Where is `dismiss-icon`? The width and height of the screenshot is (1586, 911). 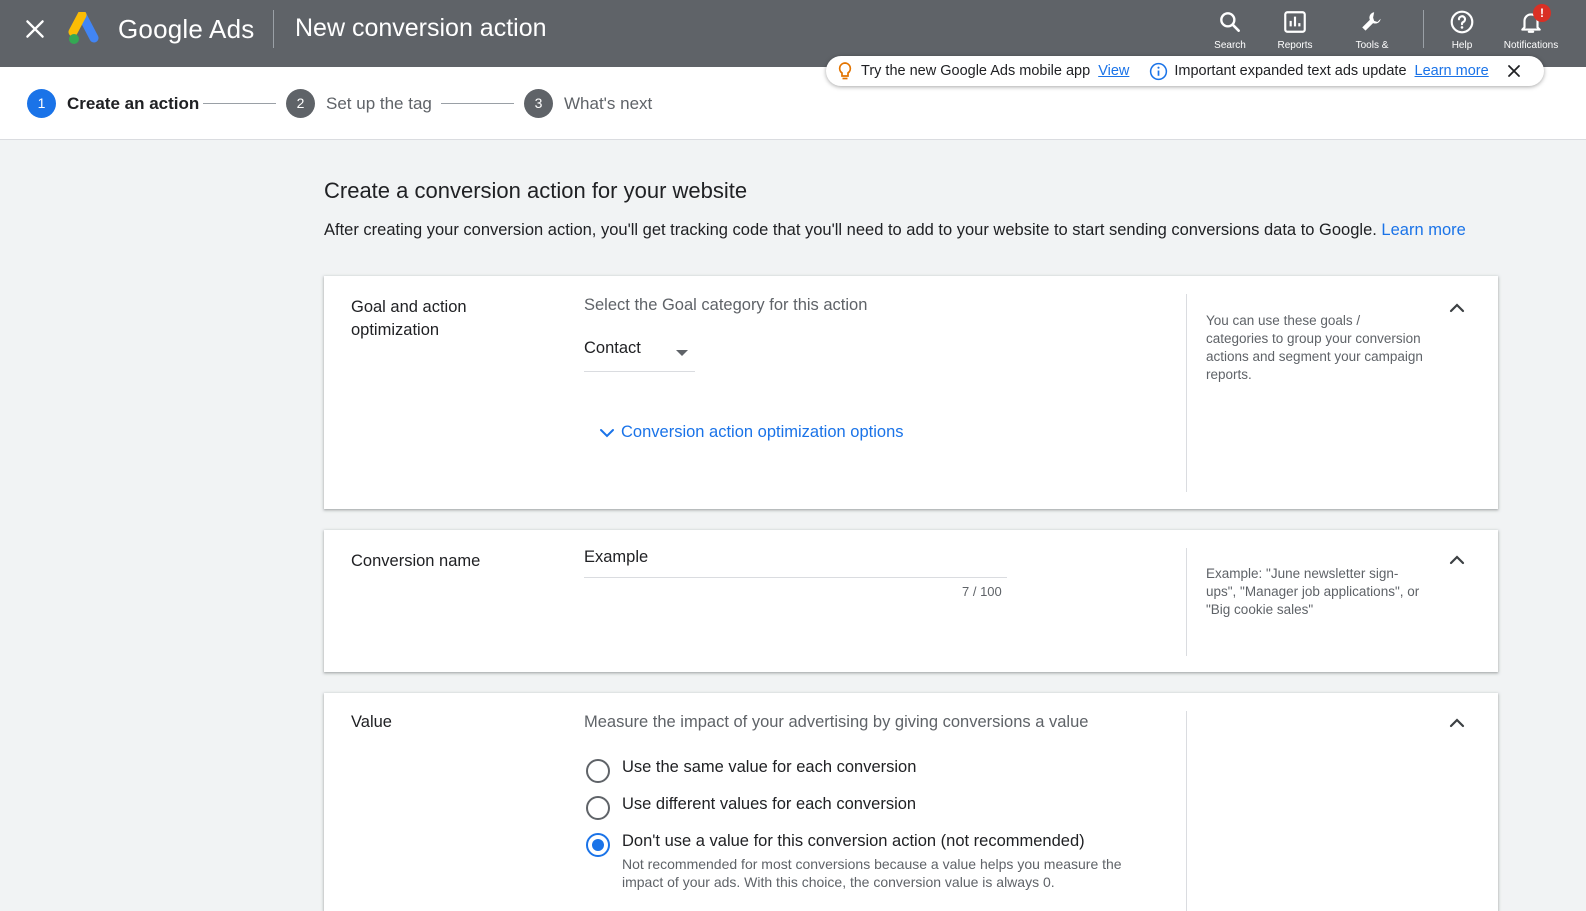 dismiss-icon is located at coordinates (1514, 71).